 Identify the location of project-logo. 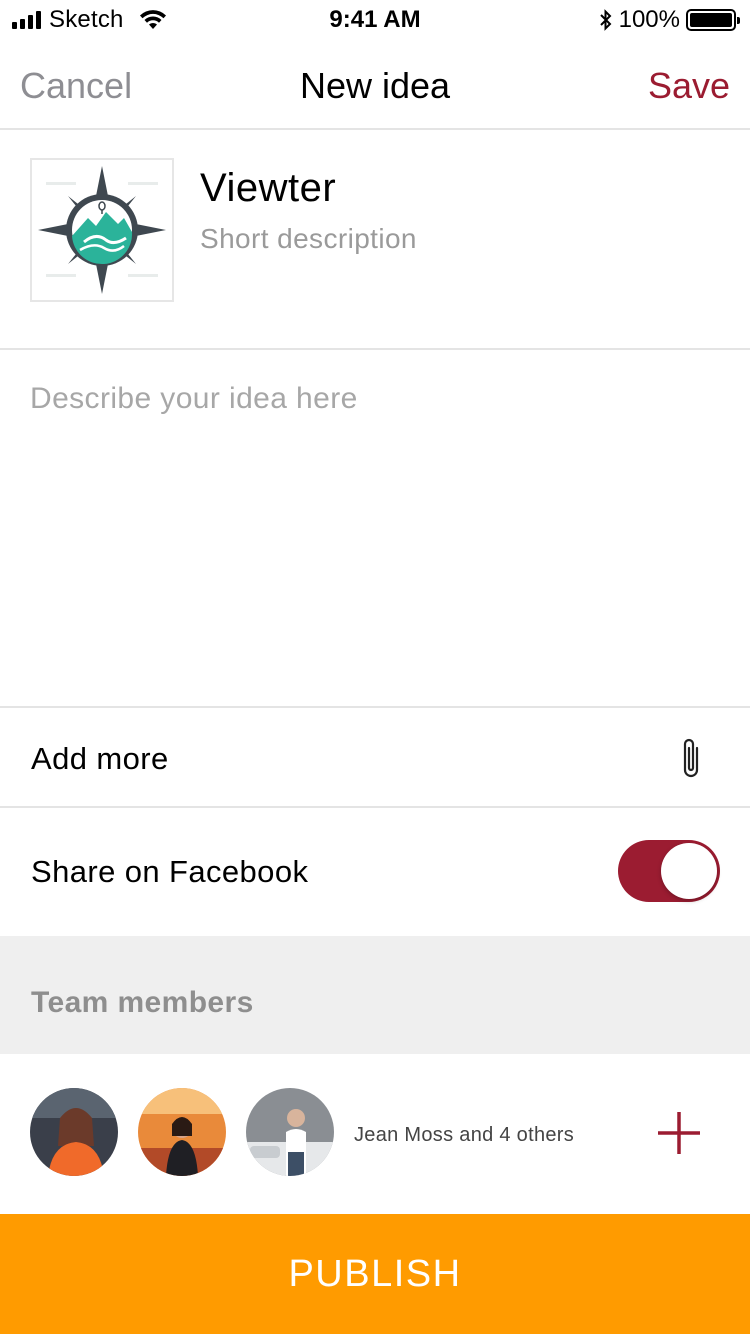
(102, 230).